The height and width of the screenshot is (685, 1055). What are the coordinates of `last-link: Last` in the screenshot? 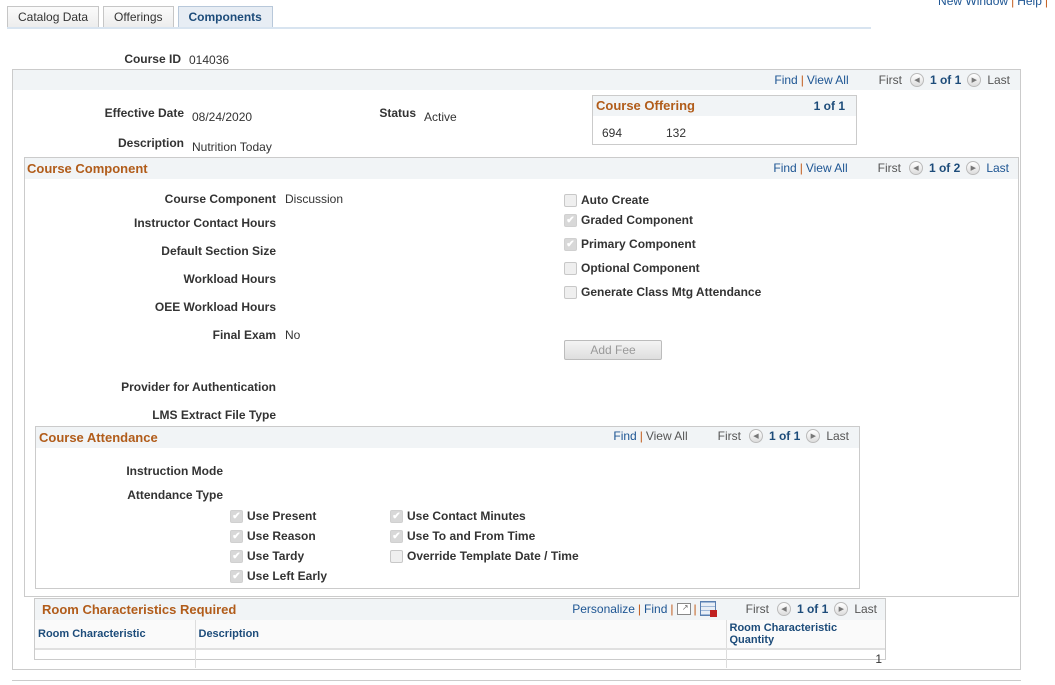 It's located at (997, 168).